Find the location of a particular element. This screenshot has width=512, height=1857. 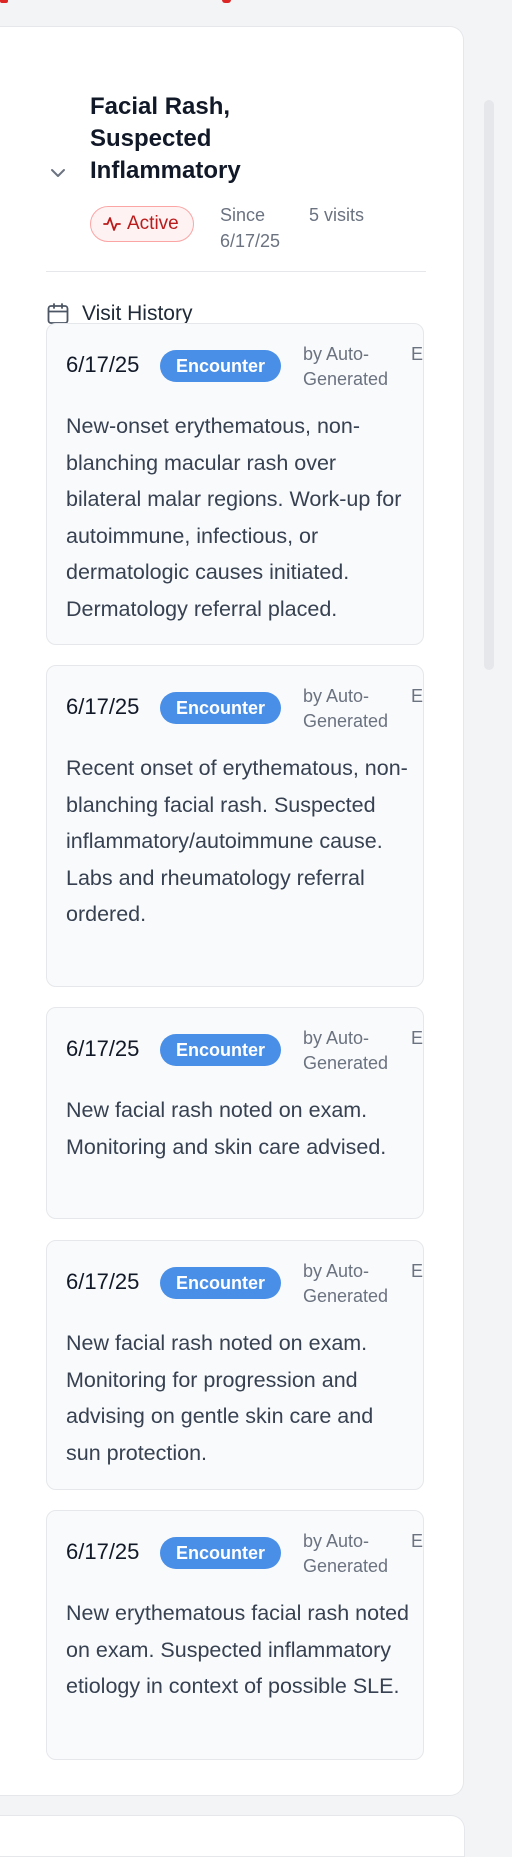

problem-title: Facial Rash, Suspected Inflammatory is located at coordinates (165, 138).